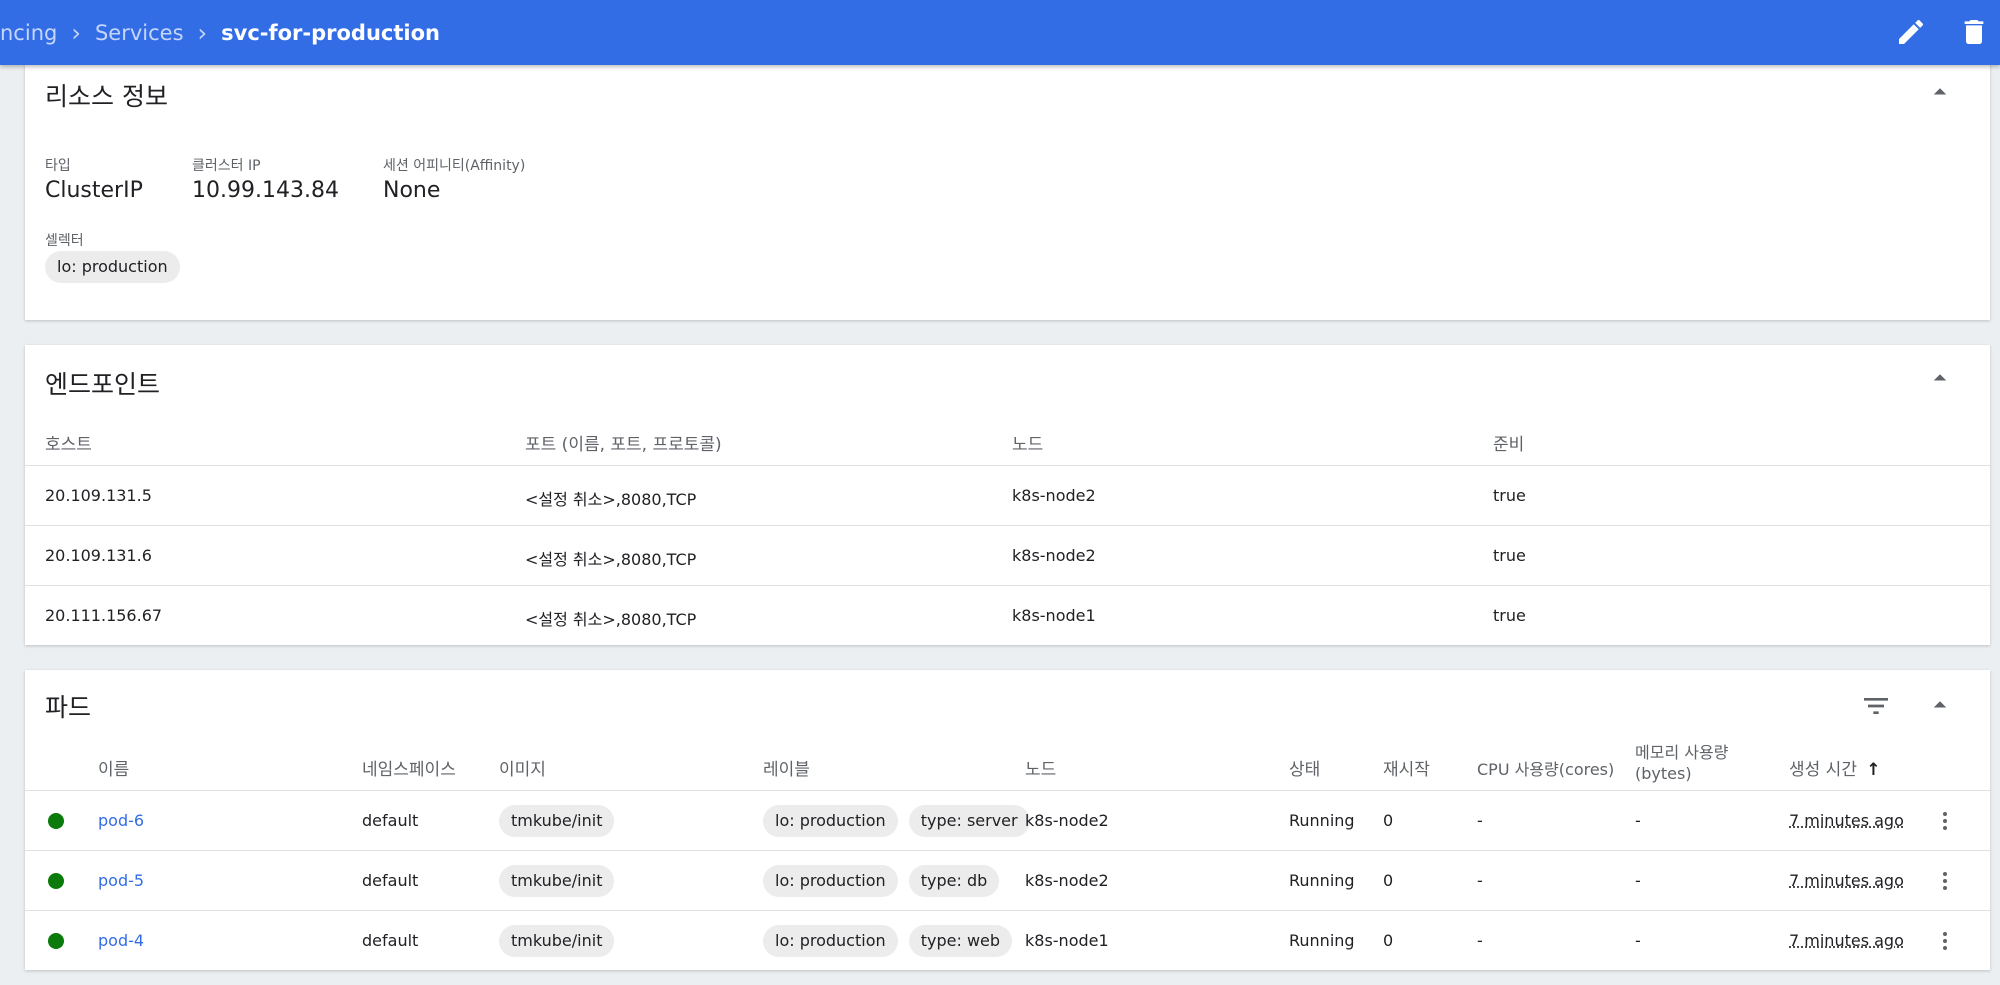 This screenshot has width=2000, height=985. What do you see at coordinates (64, 241) in the screenshot?
I see `selector-label: 셀렉터` at bounding box center [64, 241].